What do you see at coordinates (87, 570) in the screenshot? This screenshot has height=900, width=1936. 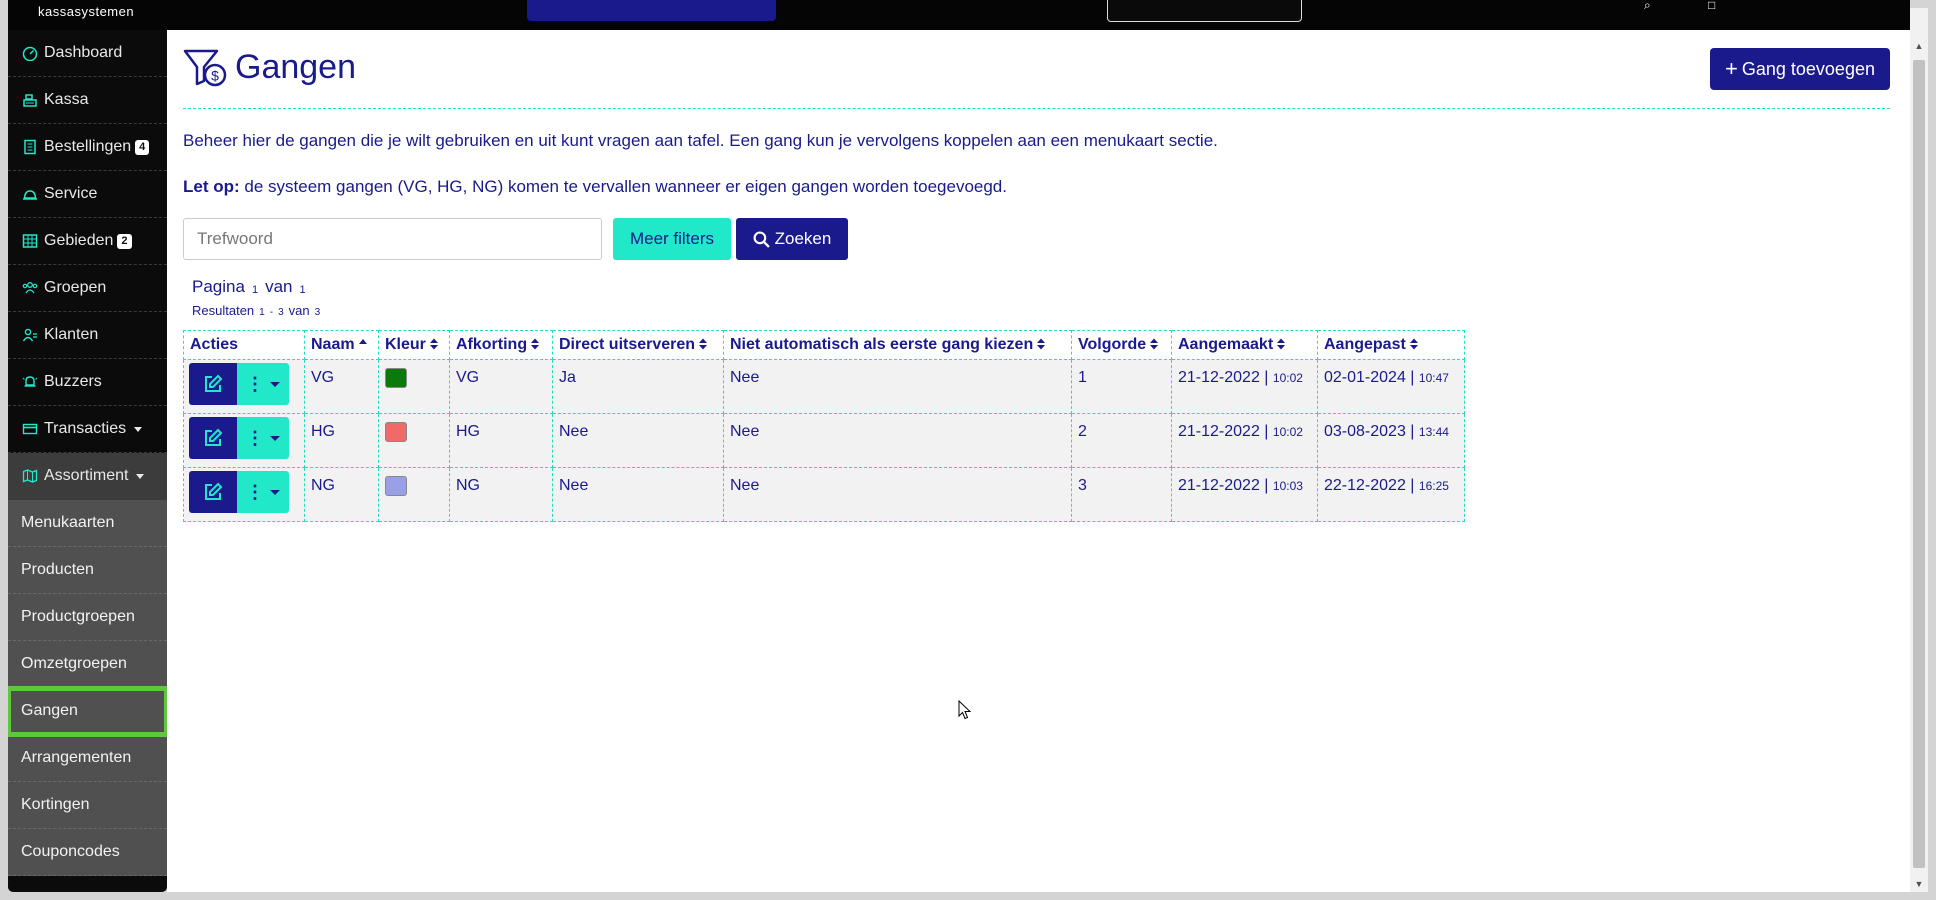 I see `sidebar-subitem-producten: Producten` at bounding box center [87, 570].